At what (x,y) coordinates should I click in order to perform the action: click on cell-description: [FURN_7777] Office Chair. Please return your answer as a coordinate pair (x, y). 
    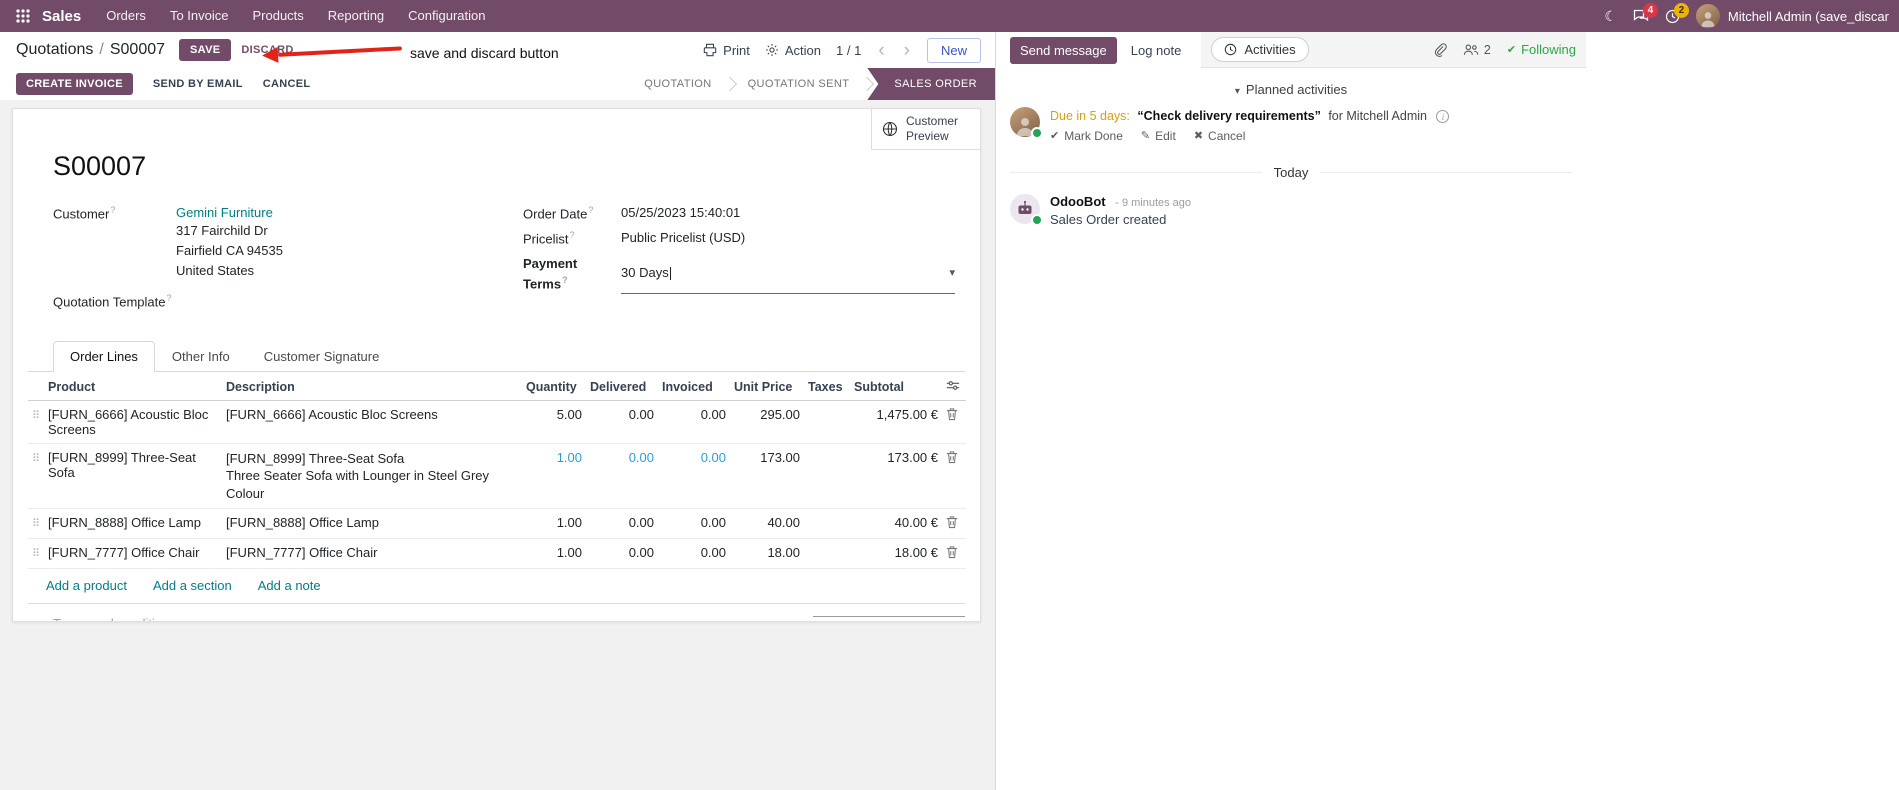
    Looking at the image, I should click on (372, 554).